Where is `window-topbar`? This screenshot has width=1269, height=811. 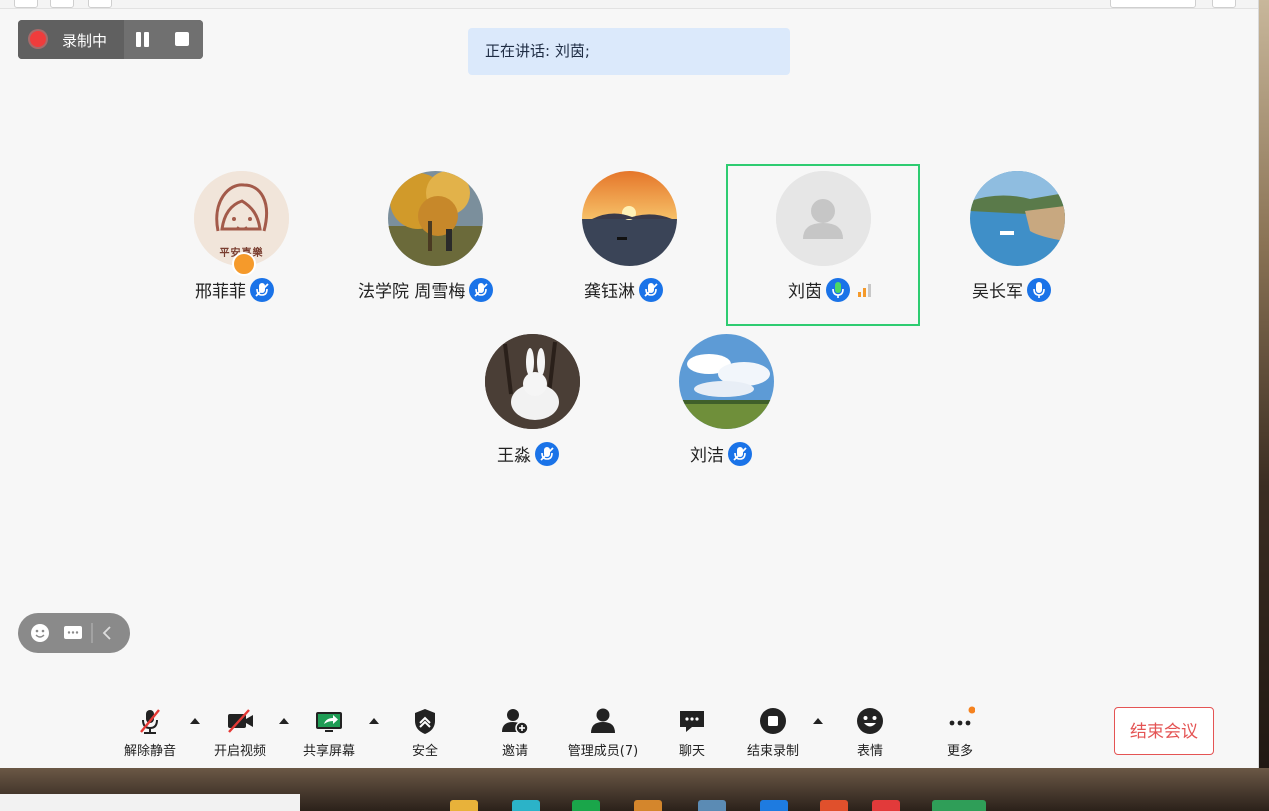
window-topbar is located at coordinates (629, 4).